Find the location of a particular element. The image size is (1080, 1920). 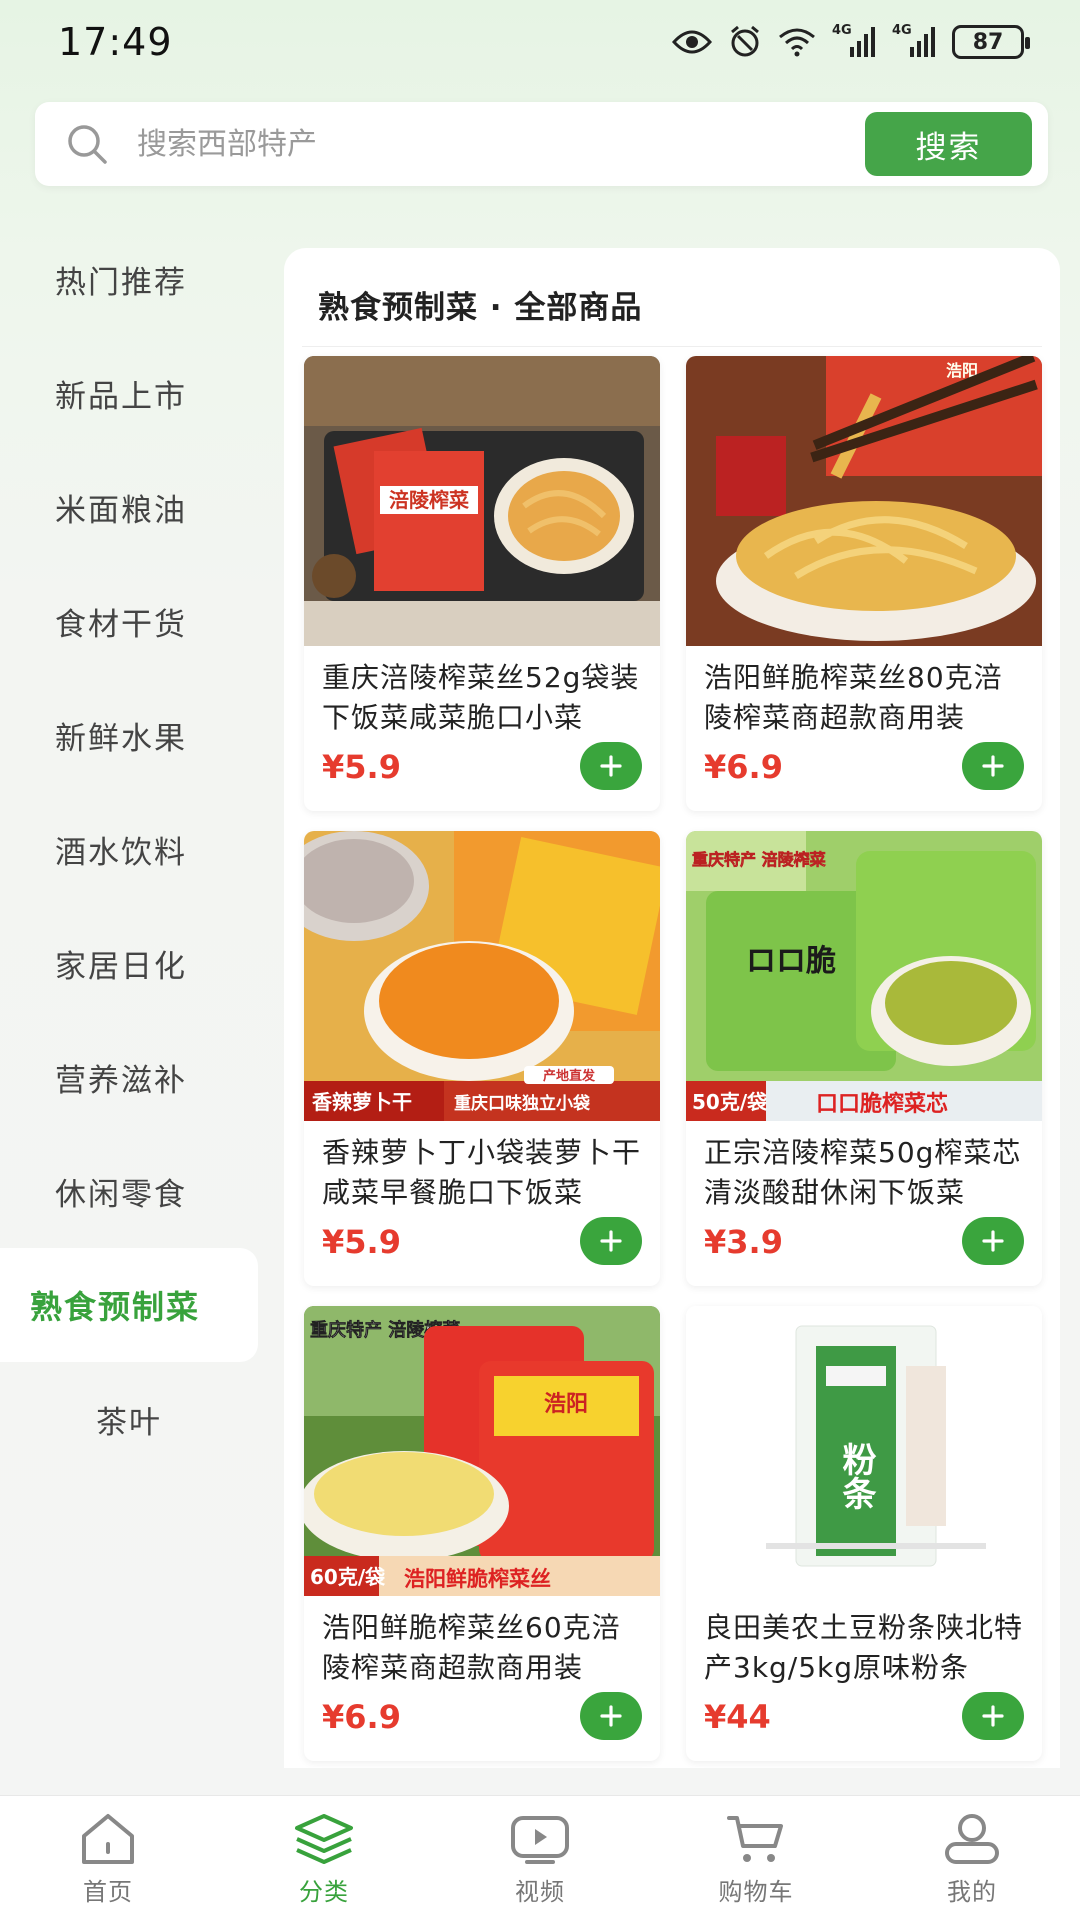

product-image: 重庆特产 涪陵榨菜 浩阳 60克/袋 浩阳鲜脆榨菜丝 is located at coordinates (482, 1451).